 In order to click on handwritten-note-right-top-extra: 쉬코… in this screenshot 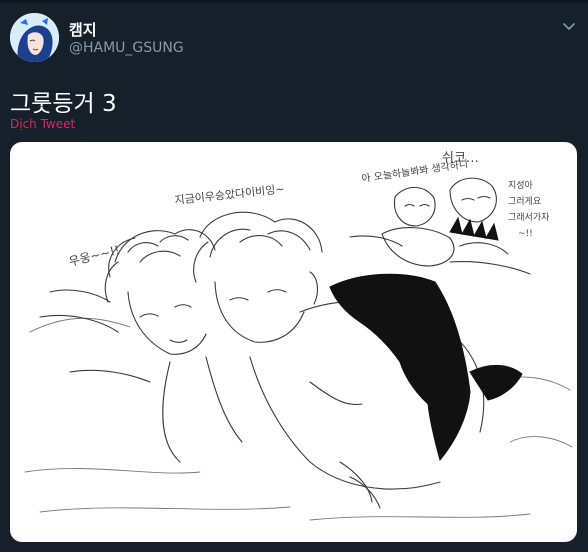, I will do `click(460, 158)`.